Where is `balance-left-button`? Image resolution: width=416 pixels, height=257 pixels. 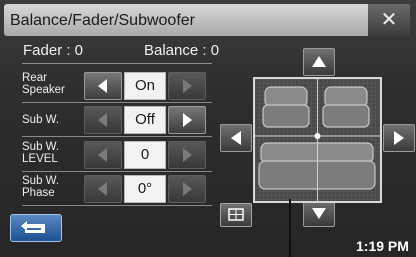
balance-left-button is located at coordinates (236, 138).